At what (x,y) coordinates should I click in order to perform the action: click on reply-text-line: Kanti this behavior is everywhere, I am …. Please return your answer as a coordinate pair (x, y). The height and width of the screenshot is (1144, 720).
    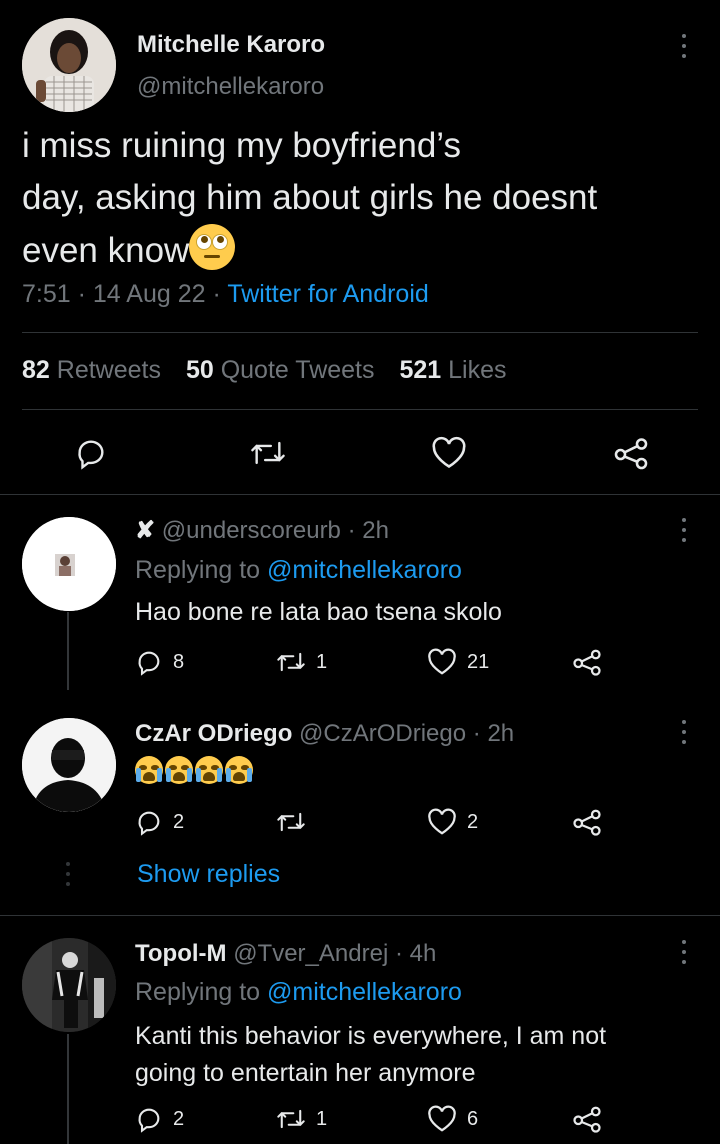
    Looking at the image, I should click on (371, 1036).